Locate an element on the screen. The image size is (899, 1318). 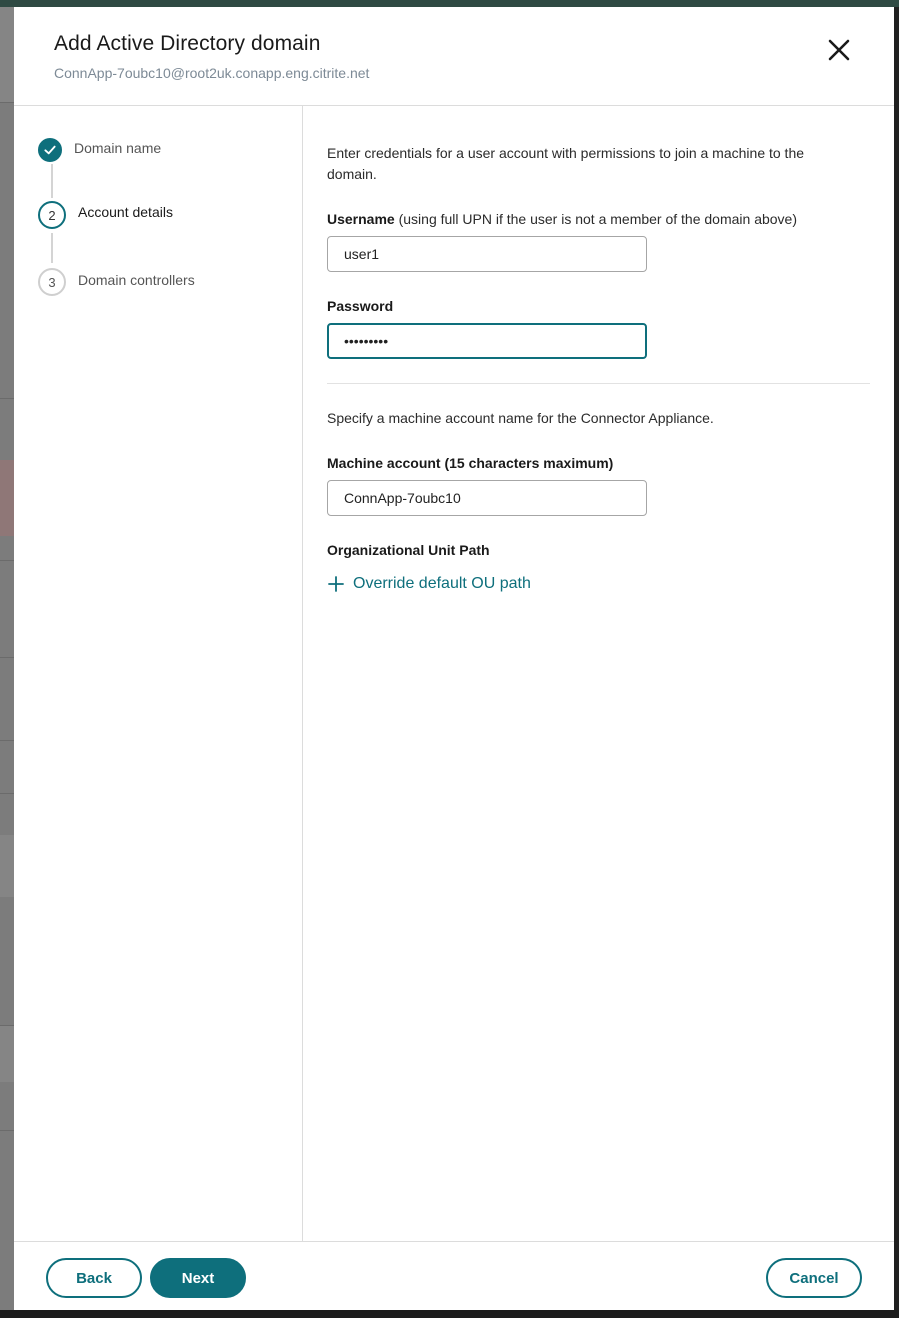
step-label-domain-name: Domain name is located at coordinates (118, 148).